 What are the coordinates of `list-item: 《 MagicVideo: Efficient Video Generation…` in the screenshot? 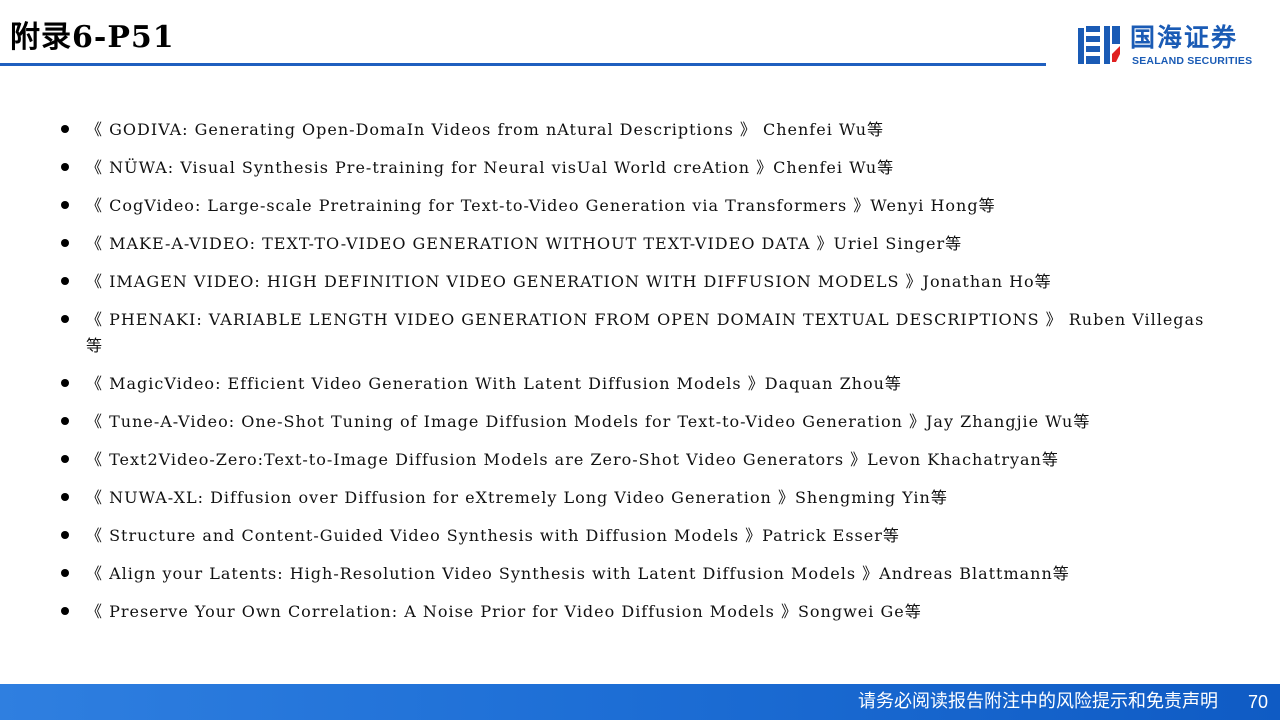 It's located at (635, 384).